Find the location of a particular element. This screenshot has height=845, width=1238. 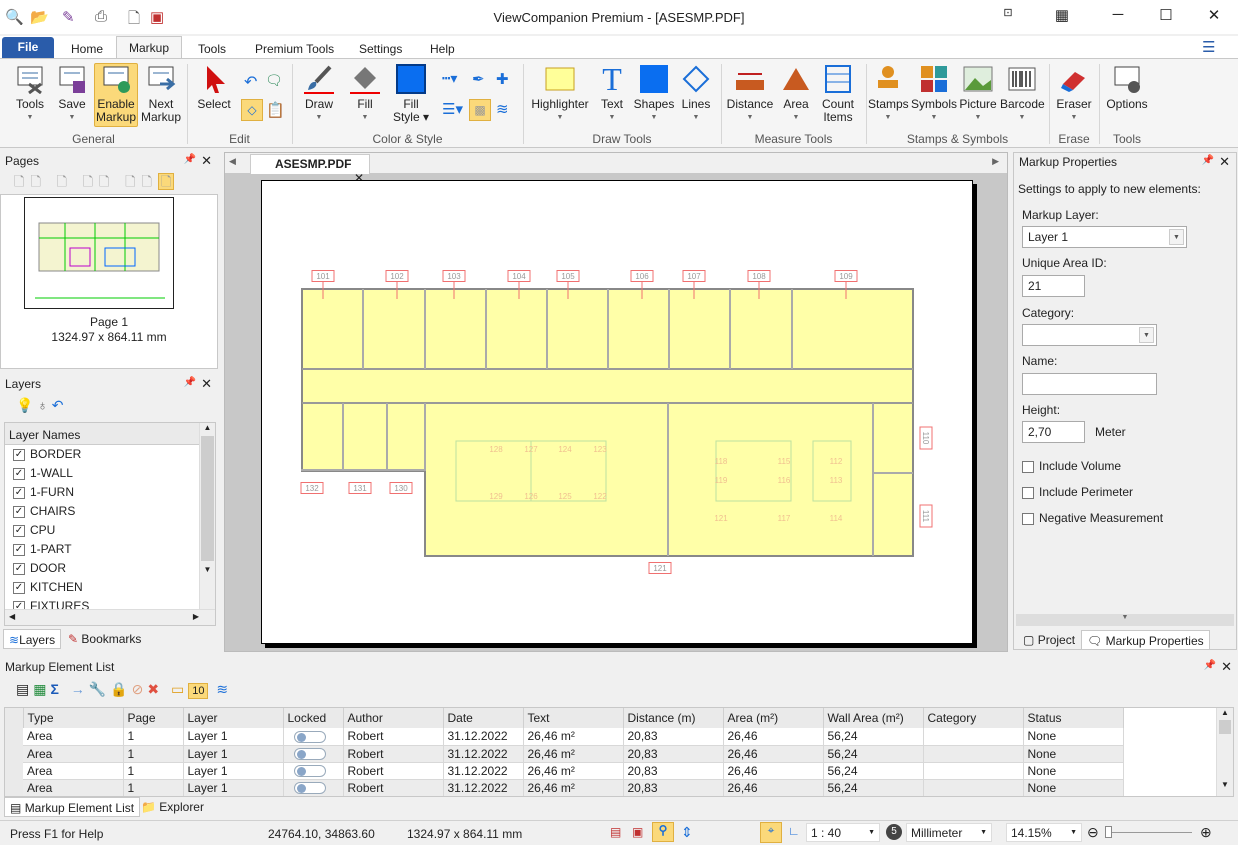

line-width-icon: ☰▾ is located at coordinates (452, 109).